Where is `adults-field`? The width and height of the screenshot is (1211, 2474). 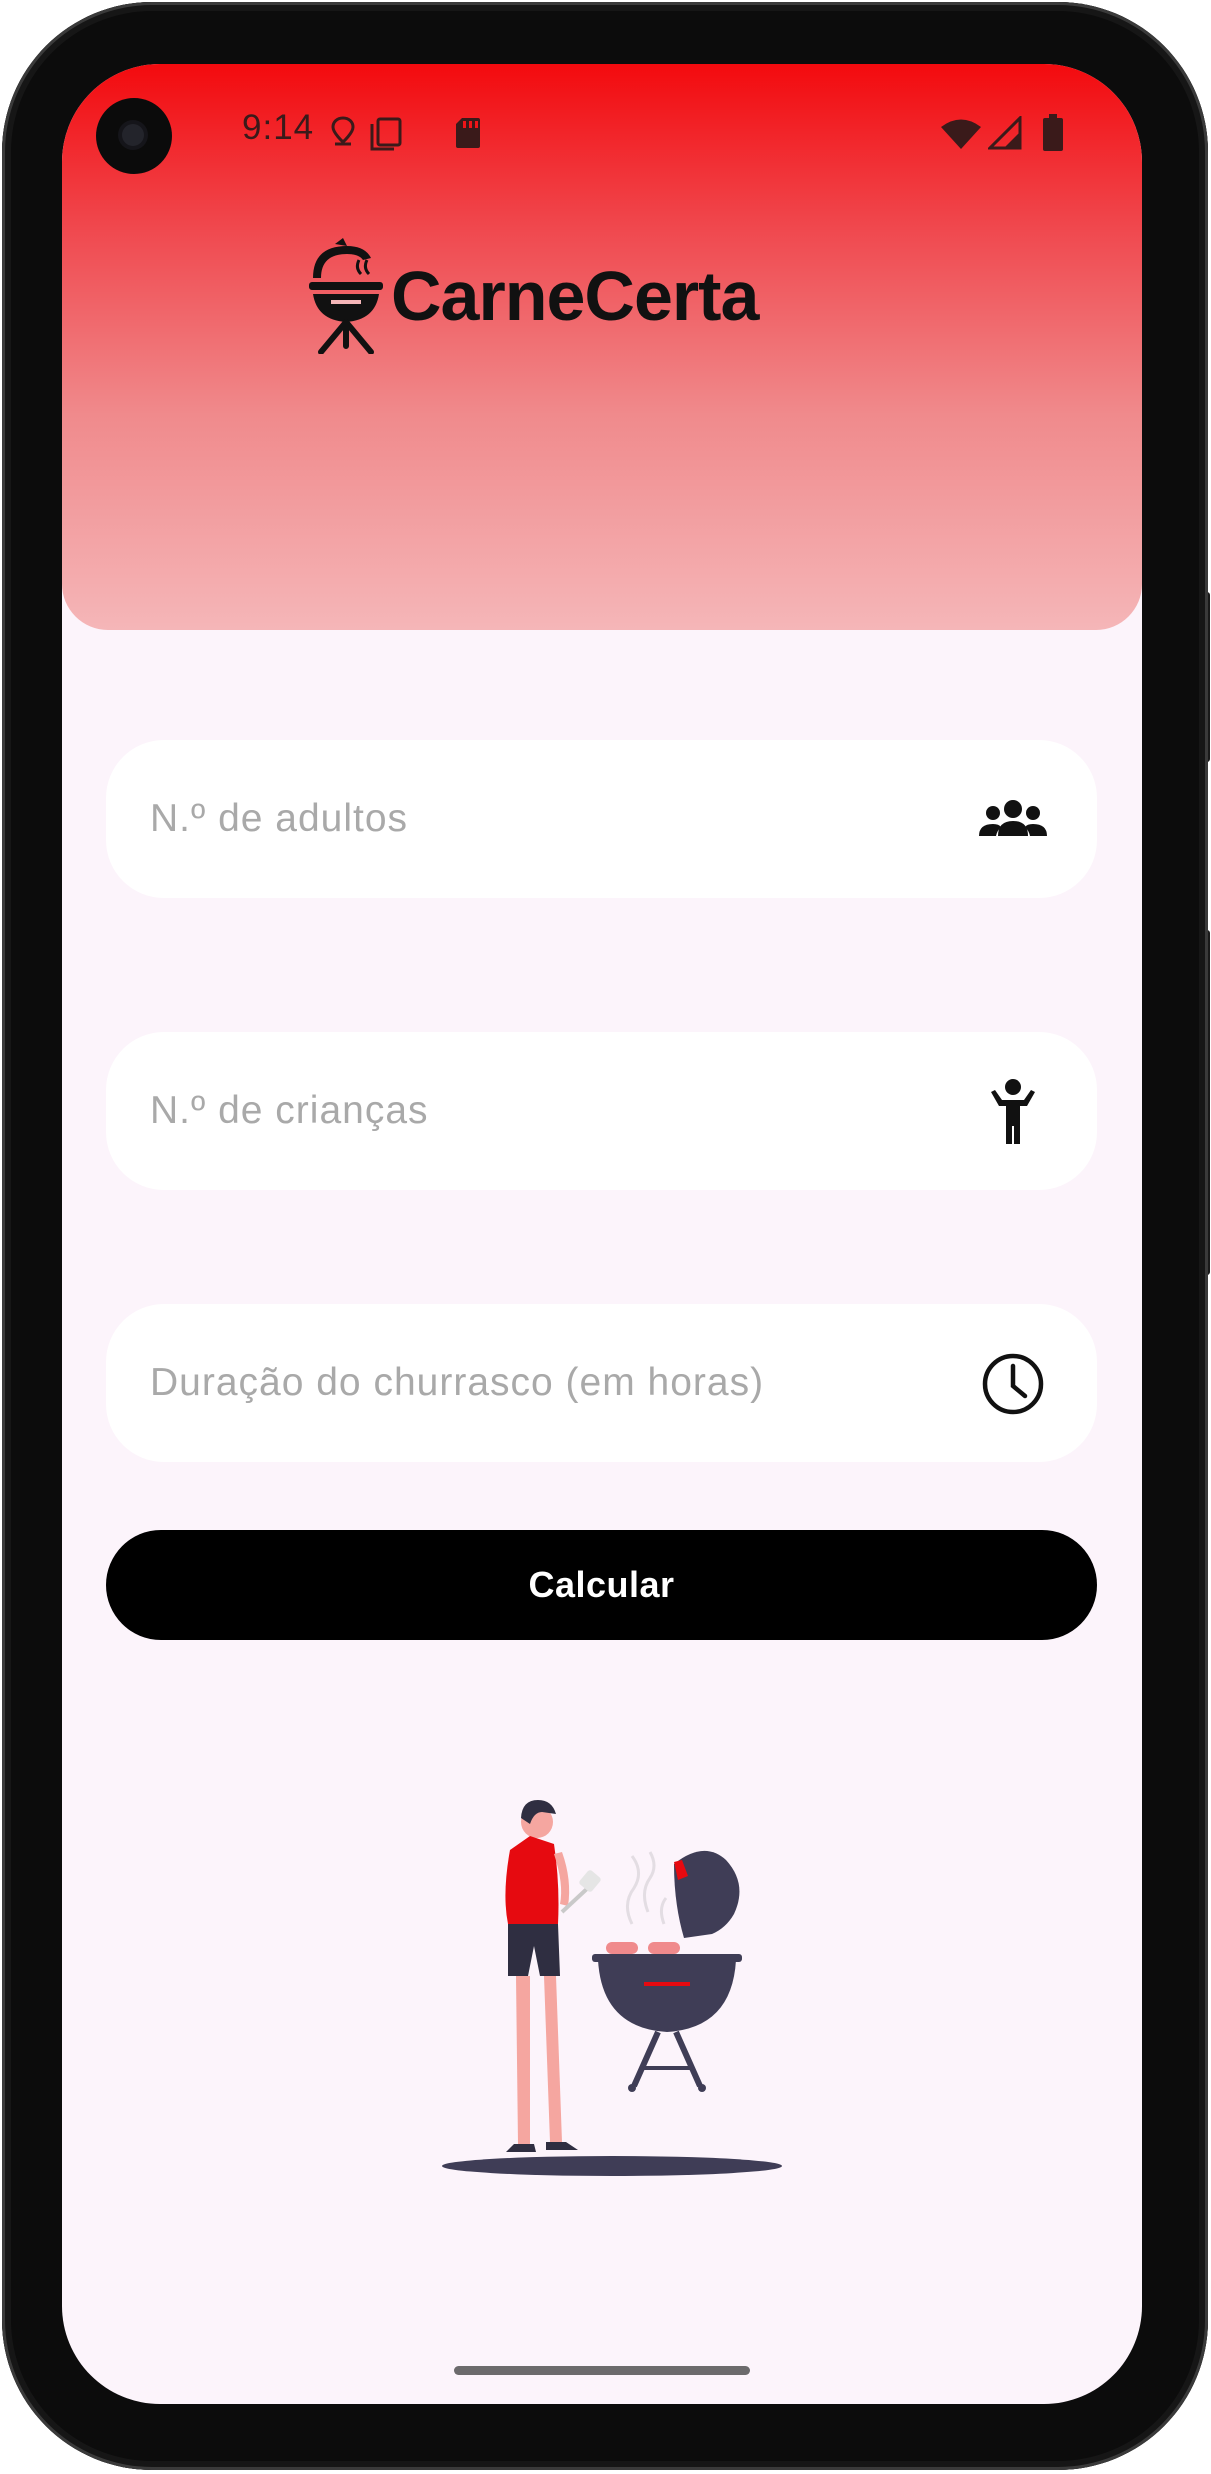 adults-field is located at coordinates (601, 819).